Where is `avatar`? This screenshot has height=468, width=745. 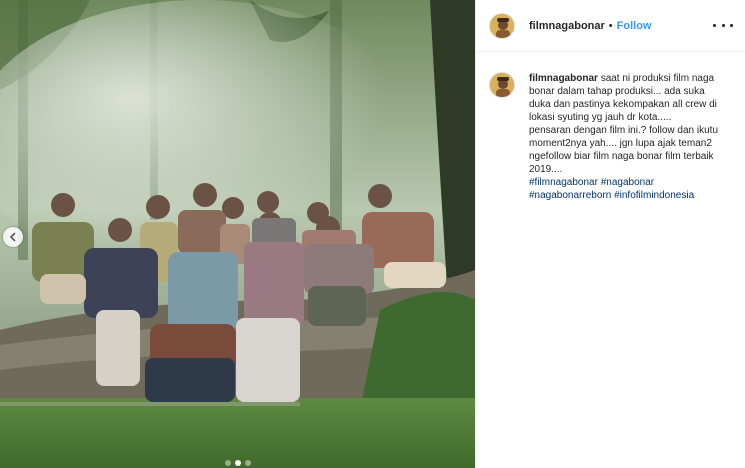 avatar is located at coordinates (502, 25).